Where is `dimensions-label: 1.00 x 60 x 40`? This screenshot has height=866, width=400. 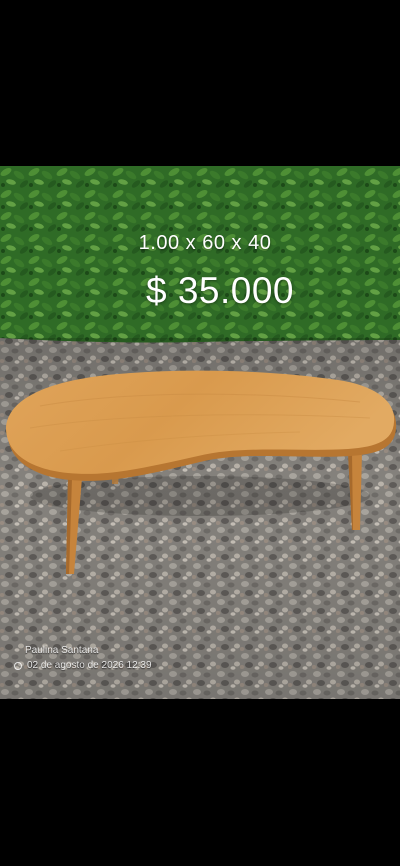
dimensions-label: 1.00 x 60 x 40 is located at coordinates (205, 243).